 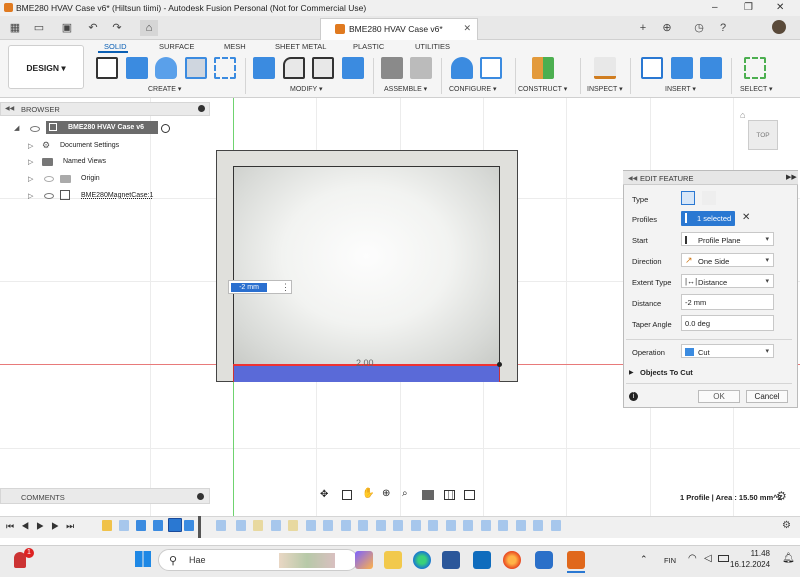 What do you see at coordinates (364, 560) in the screenshot?
I see `copilot-icon` at bounding box center [364, 560].